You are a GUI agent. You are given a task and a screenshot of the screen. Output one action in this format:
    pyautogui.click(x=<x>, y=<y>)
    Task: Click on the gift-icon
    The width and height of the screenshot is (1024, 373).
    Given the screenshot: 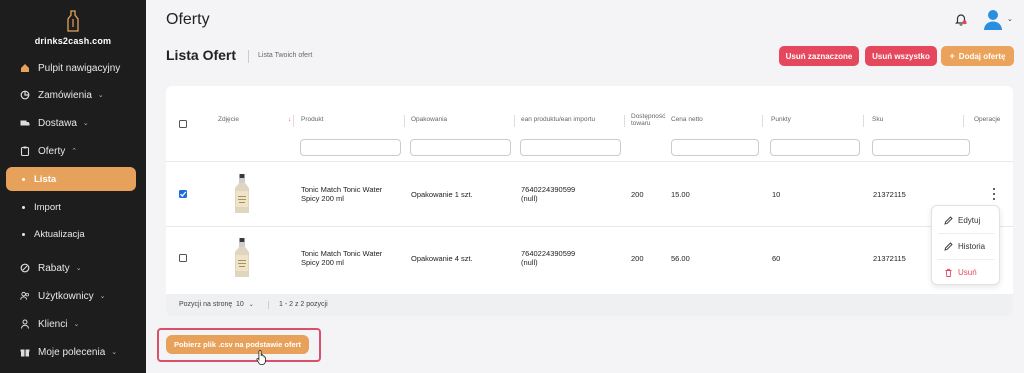 What is the action you would take?
    pyautogui.click(x=25, y=352)
    